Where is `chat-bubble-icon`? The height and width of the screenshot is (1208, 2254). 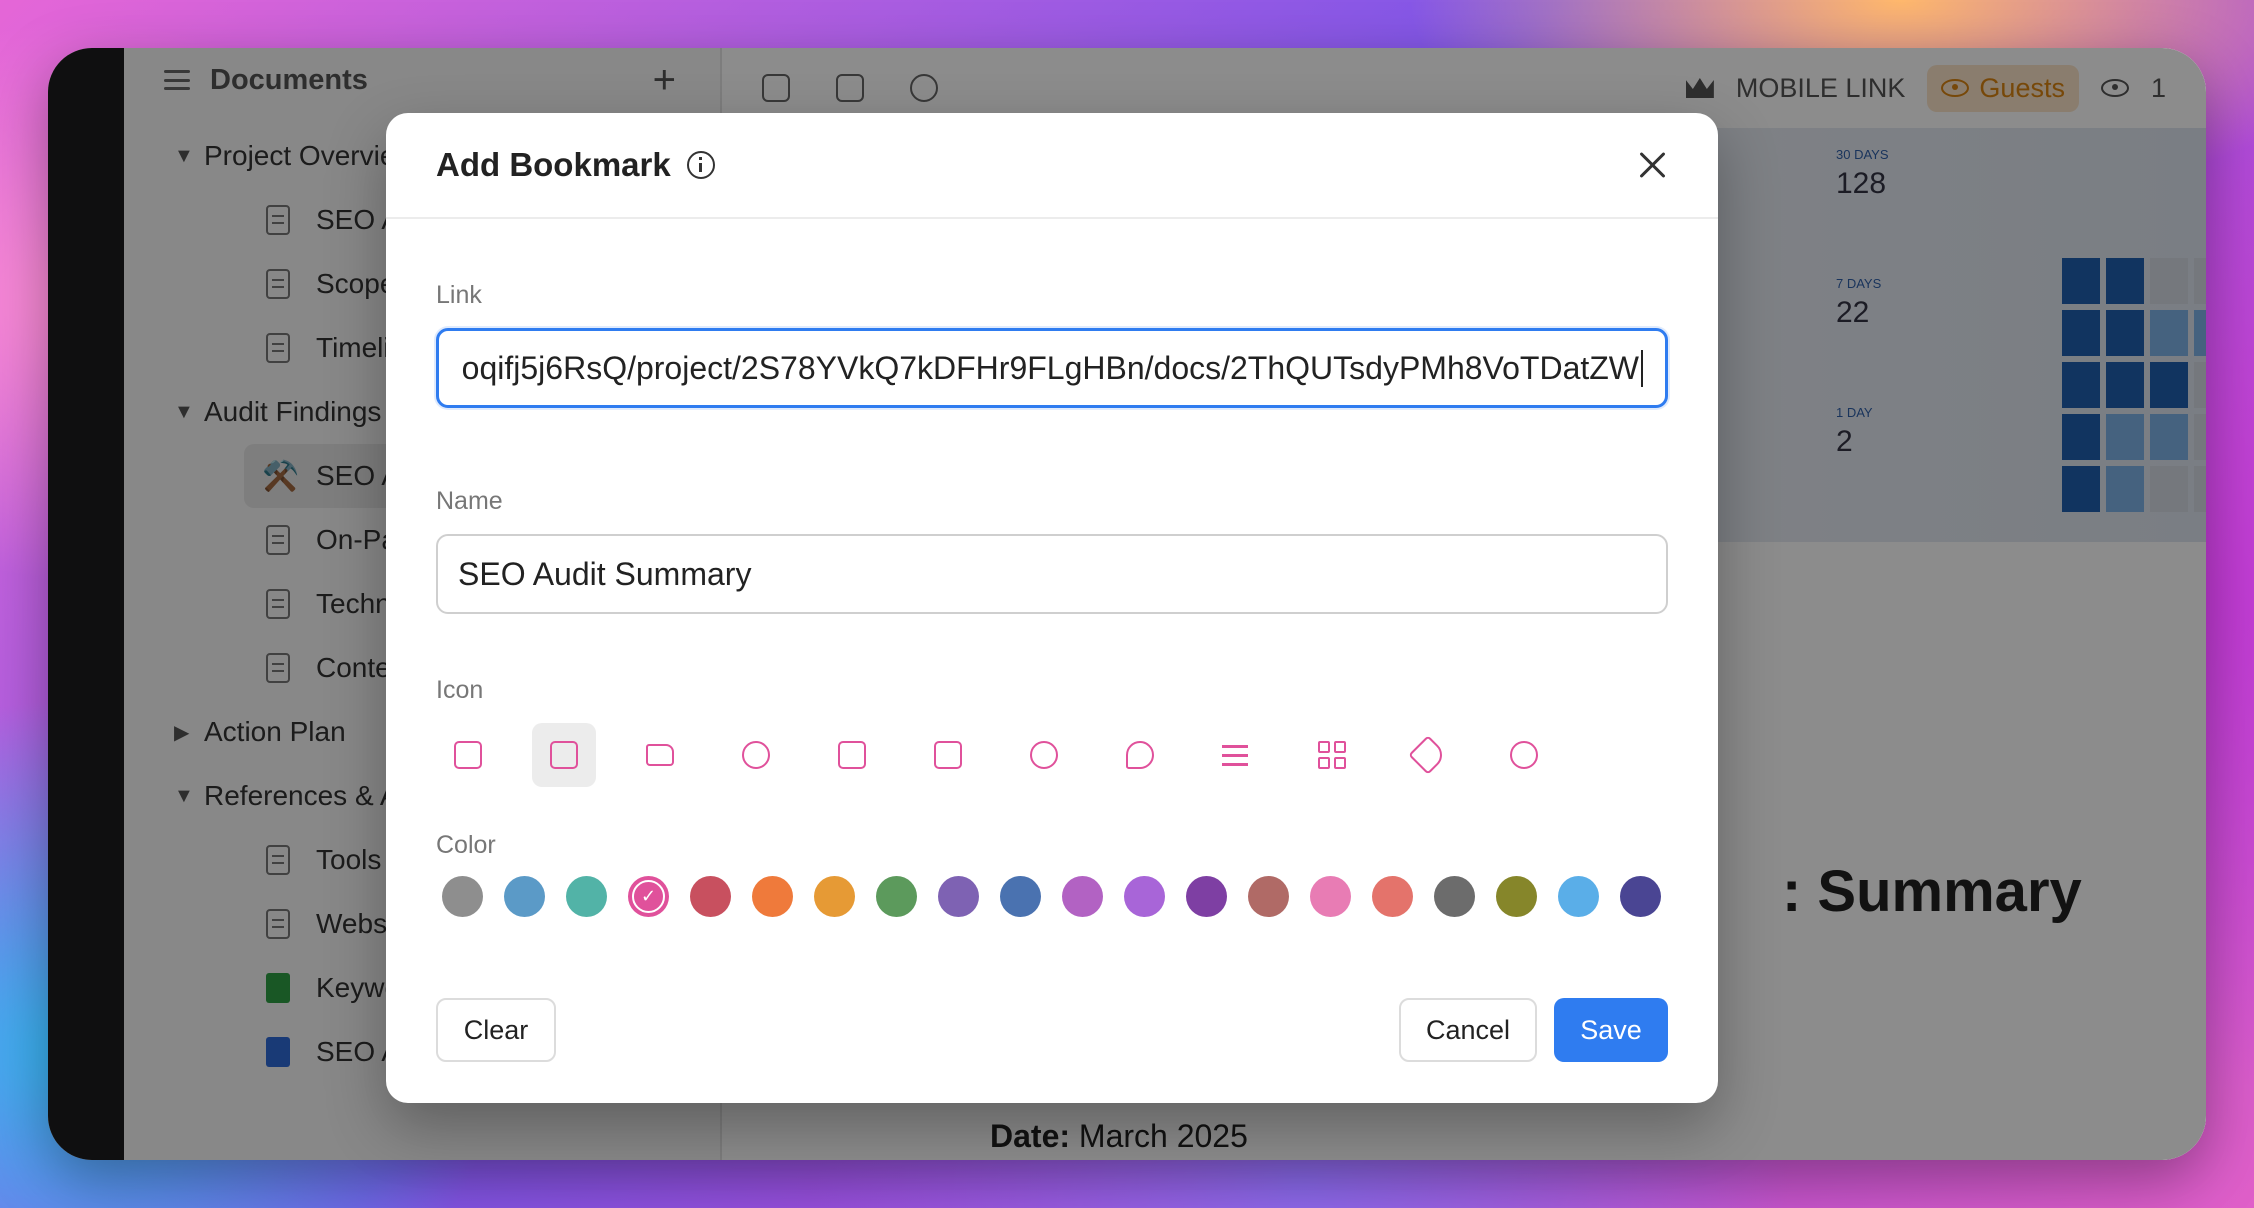 chat-bubble-icon is located at coordinates (1140, 755).